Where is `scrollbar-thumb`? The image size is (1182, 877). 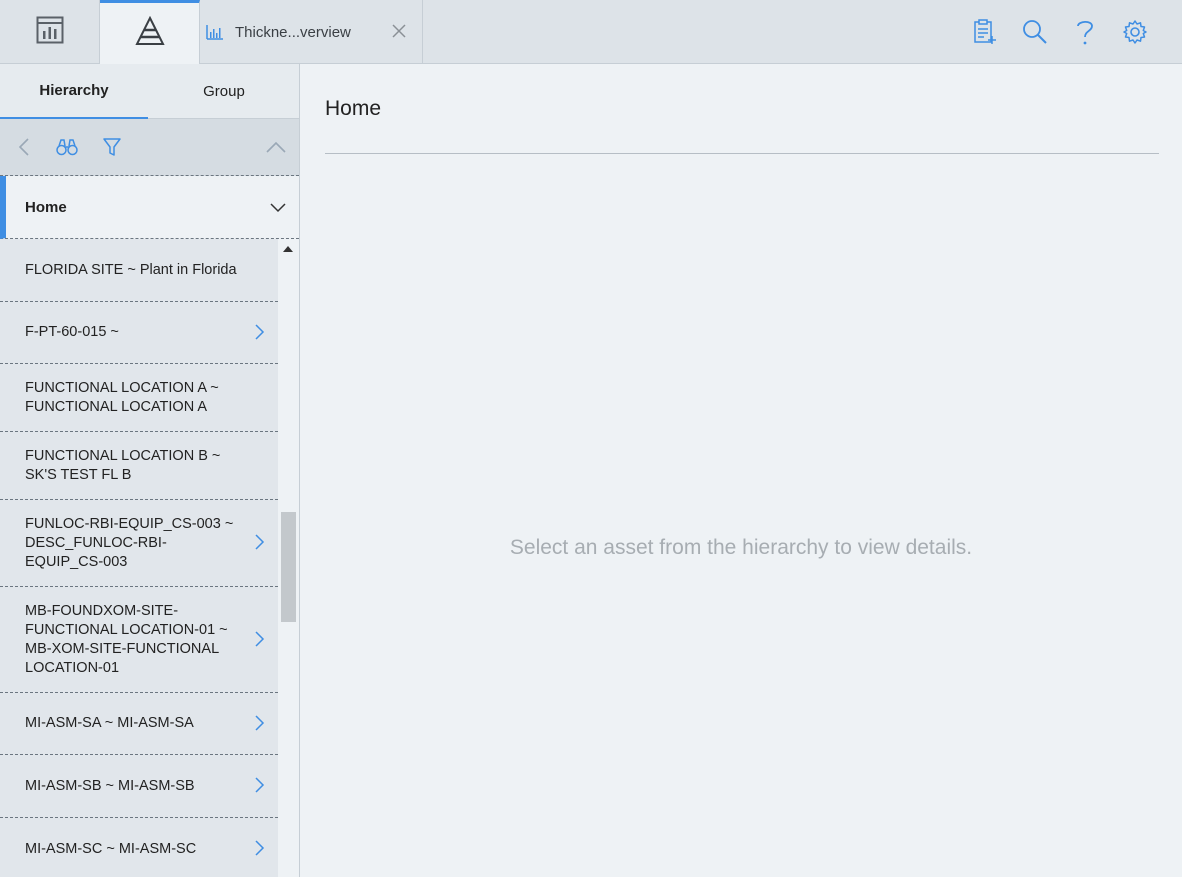 scrollbar-thumb is located at coordinates (288, 567).